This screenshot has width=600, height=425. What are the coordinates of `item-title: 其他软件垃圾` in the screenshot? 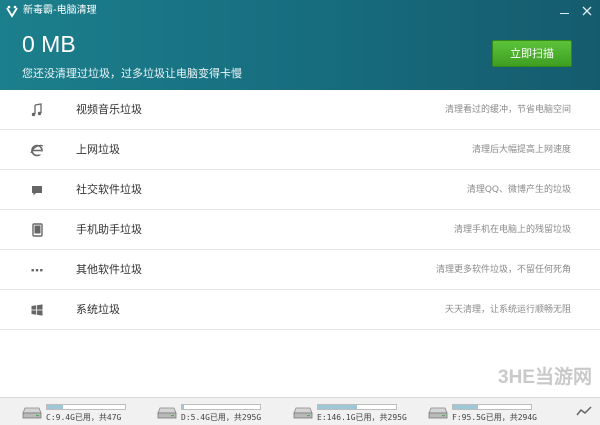 It's located at (109, 269).